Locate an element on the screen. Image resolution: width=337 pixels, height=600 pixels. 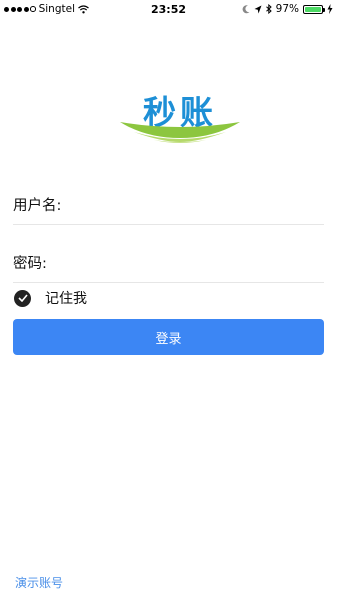
login-button: 登录 is located at coordinates (168, 337).